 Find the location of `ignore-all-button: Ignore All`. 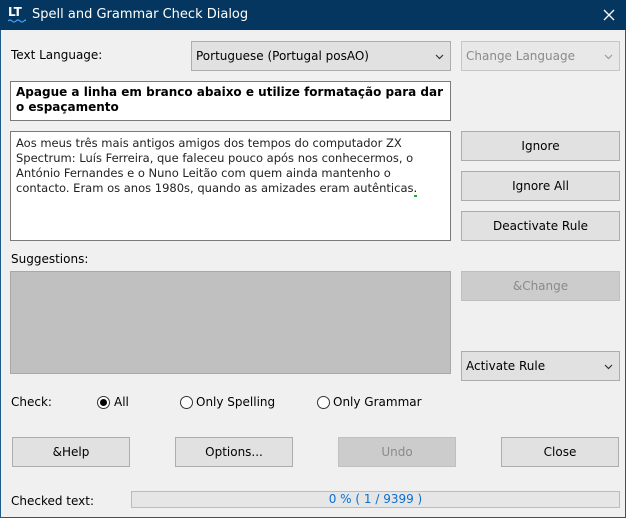

ignore-all-button: Ignore All is located at coordinates (540, 186).